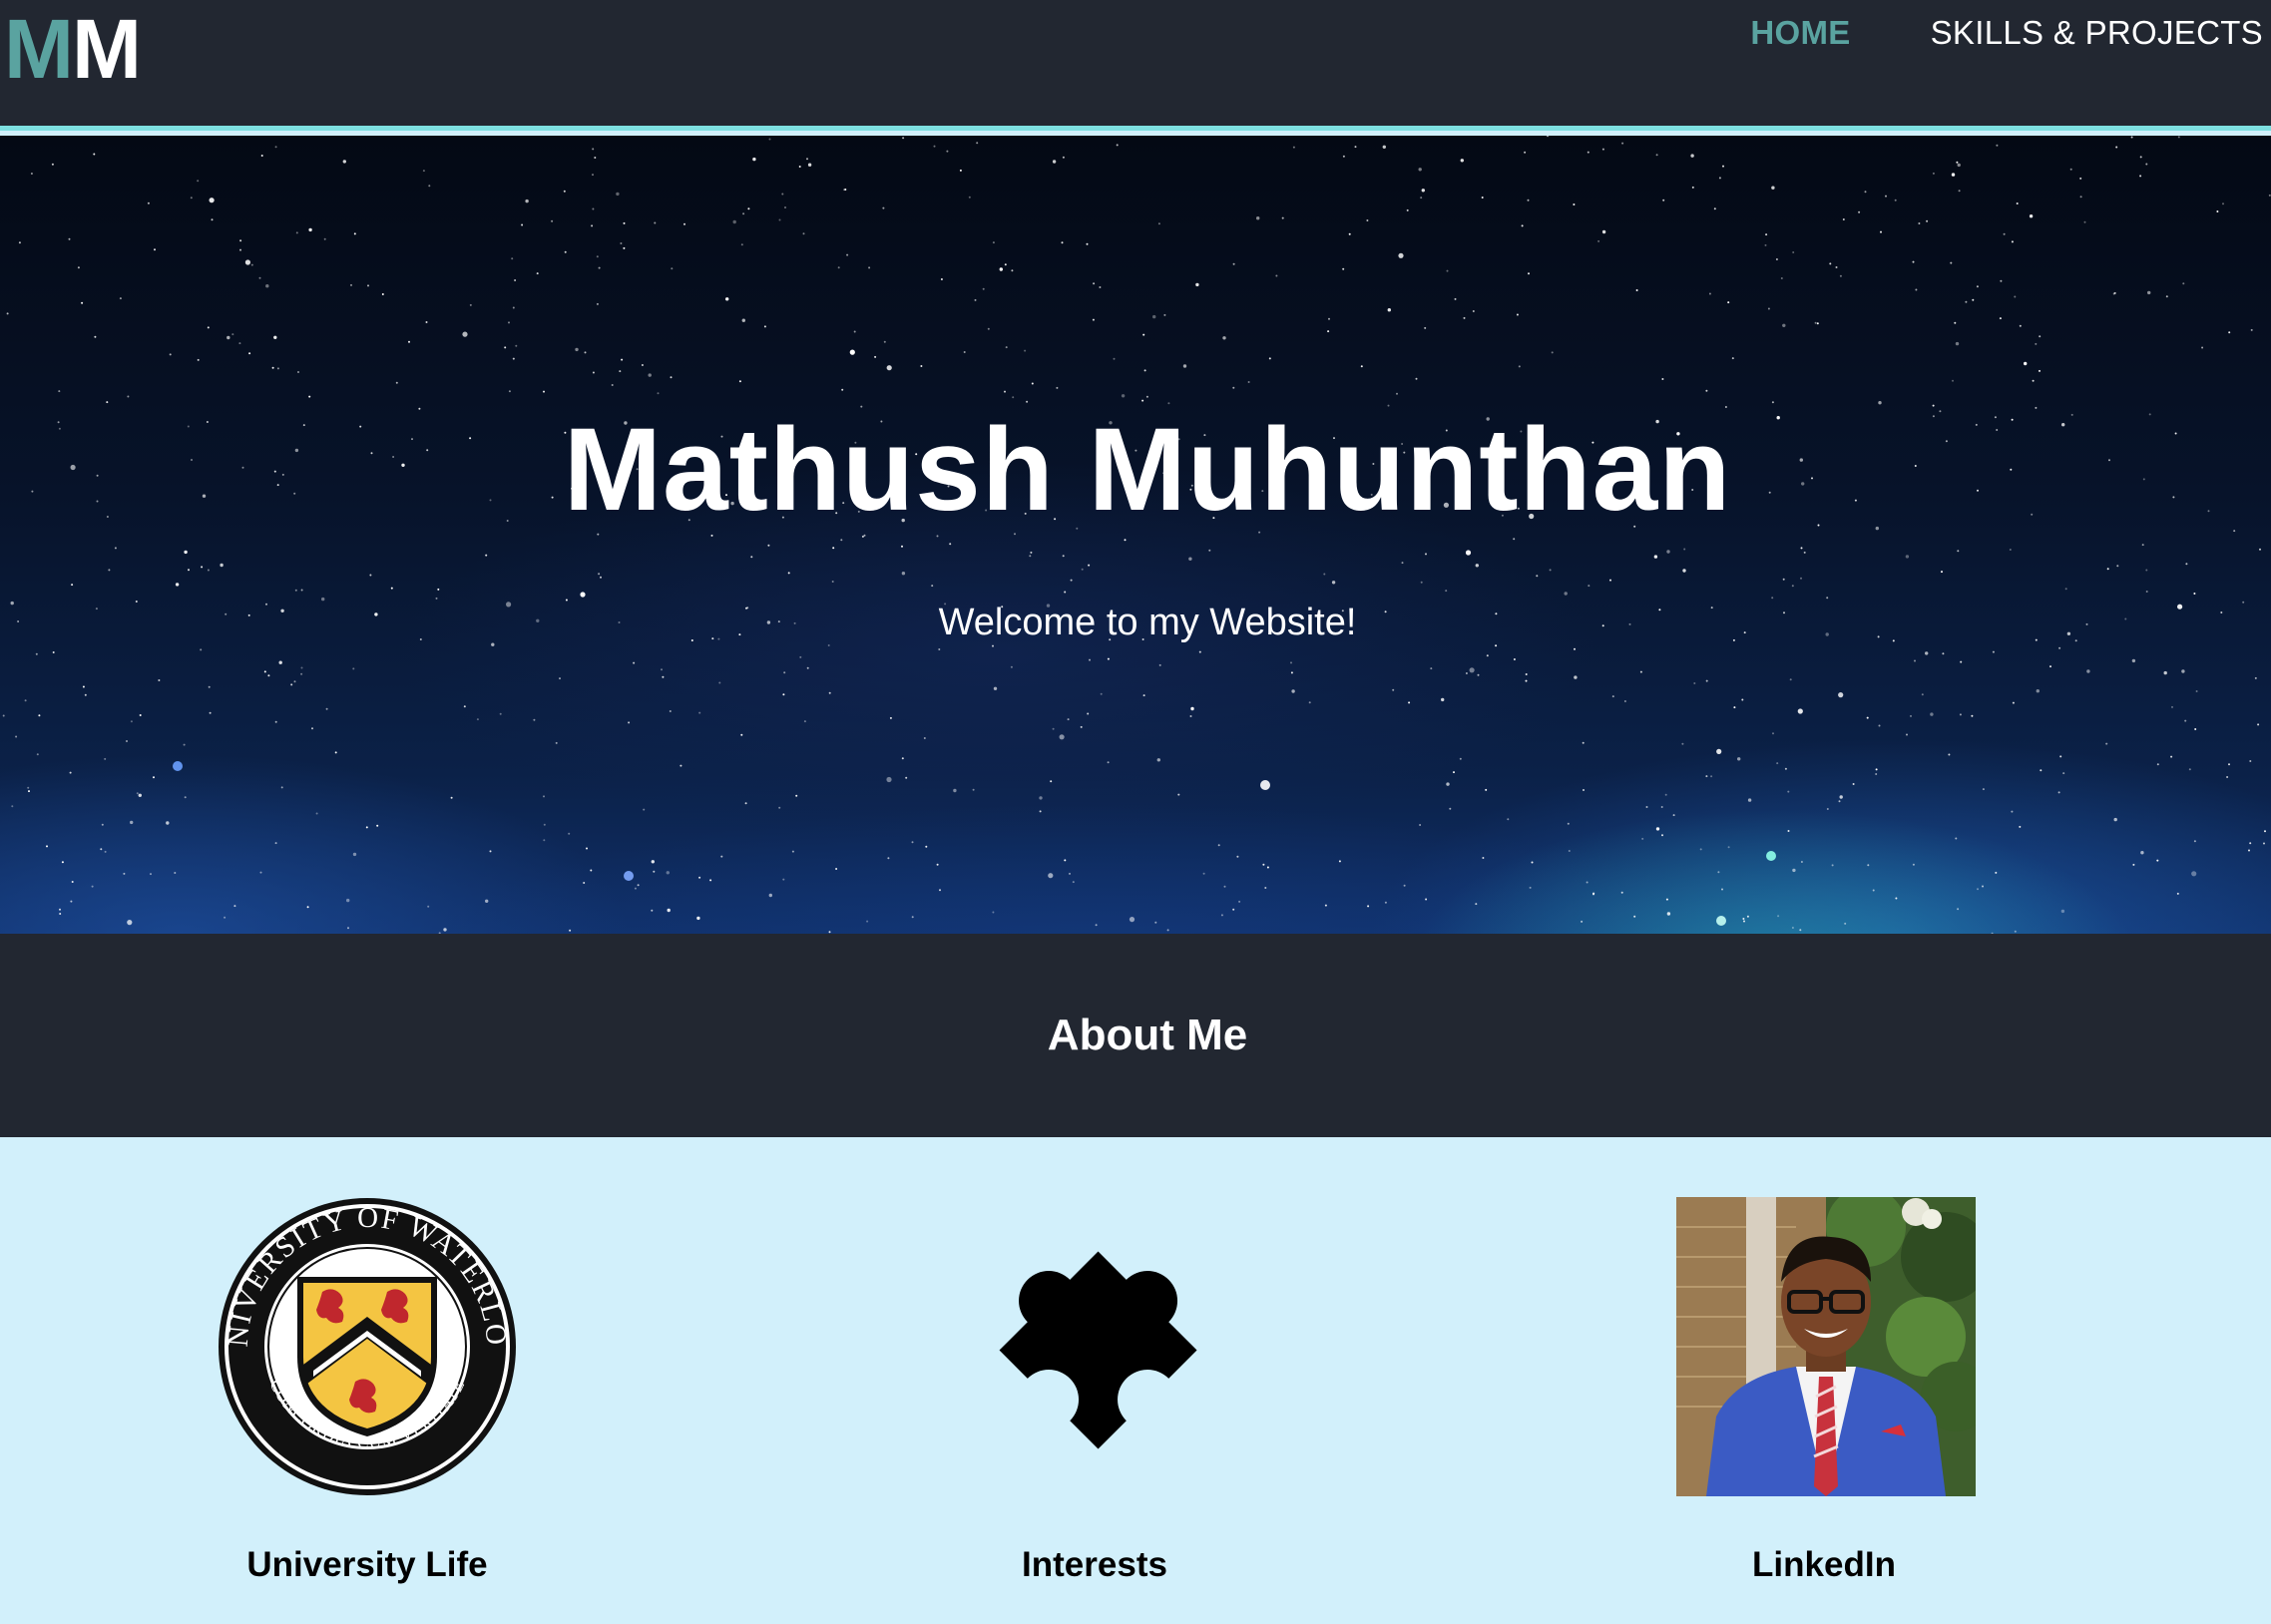 This screenshot has width=2271, height=1624. I want to click on card-interests: Interests, so click(1094, 1380).